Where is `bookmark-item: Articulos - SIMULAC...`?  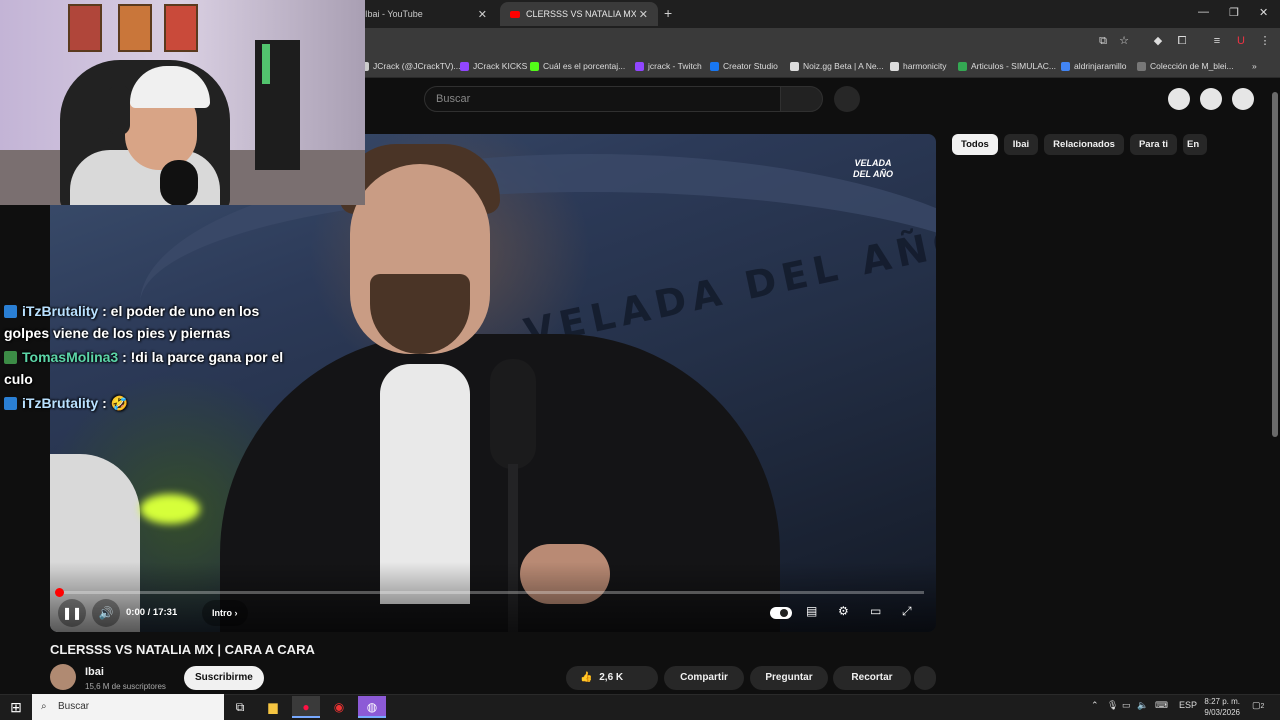
bookmark-item: Articulos - SIMULAC... is located at coordinates (1007, 66).